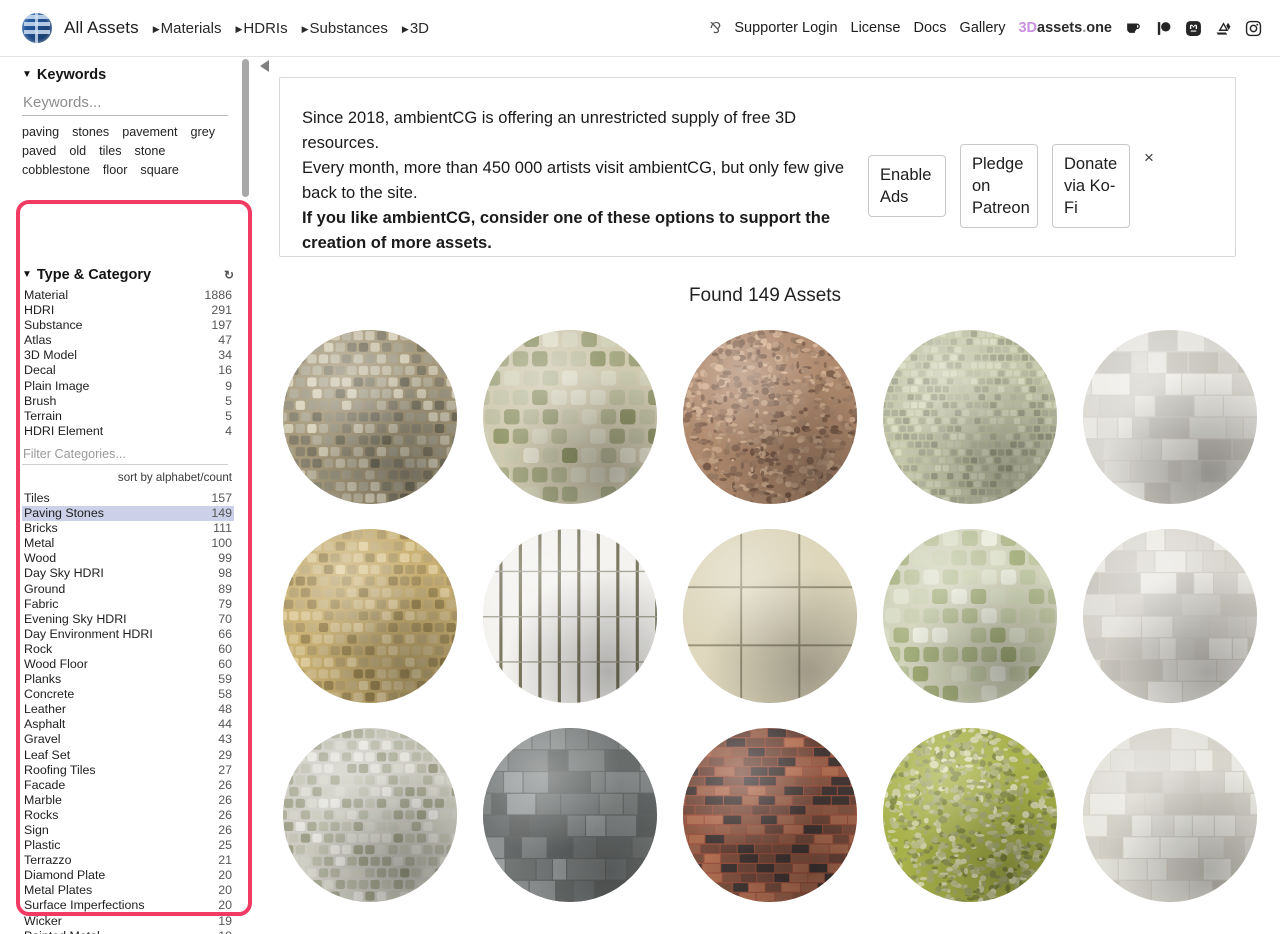 The height and width of the screenshot is (934, 1280). What do you see at coordinates (77, 151) in the screenshot?
I see `keyword-tag: old` at bounding box center [77, 151].